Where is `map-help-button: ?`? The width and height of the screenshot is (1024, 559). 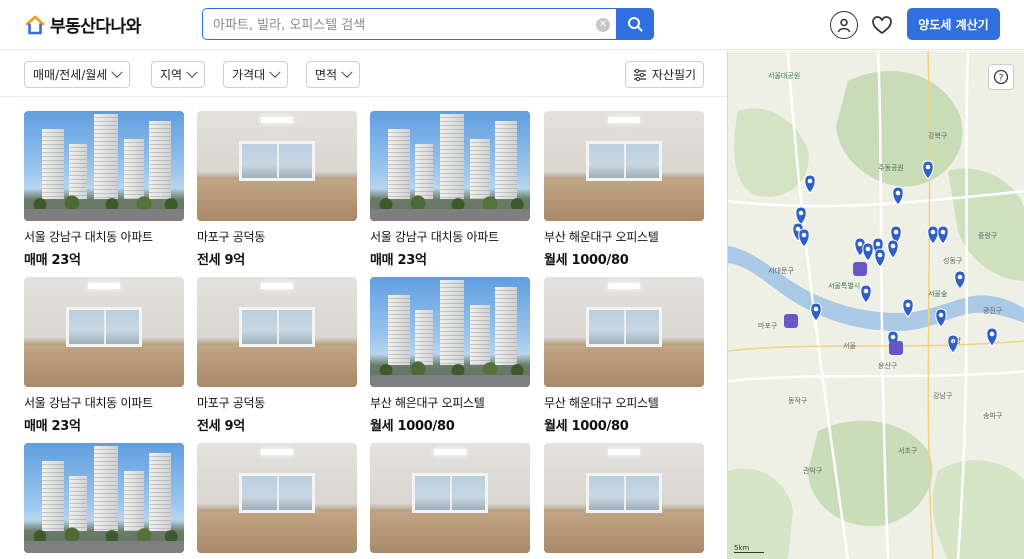
map-help-button: ? is located at coordinates (1001, 77).